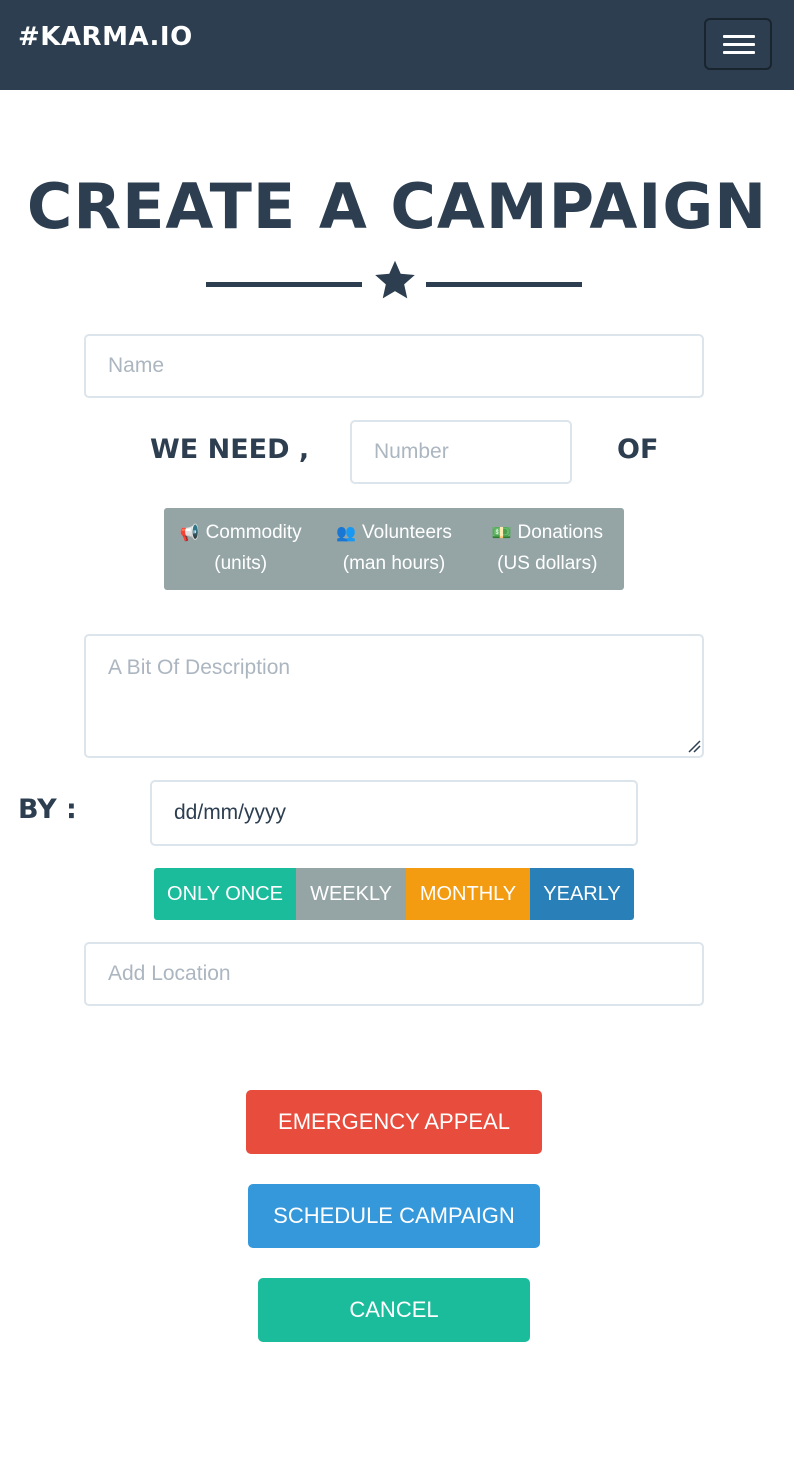 This screenshot has height=1472, width=794. I want to click on type-volunteers-button: 👥 Volunteers (man hours), so click(393, 549).